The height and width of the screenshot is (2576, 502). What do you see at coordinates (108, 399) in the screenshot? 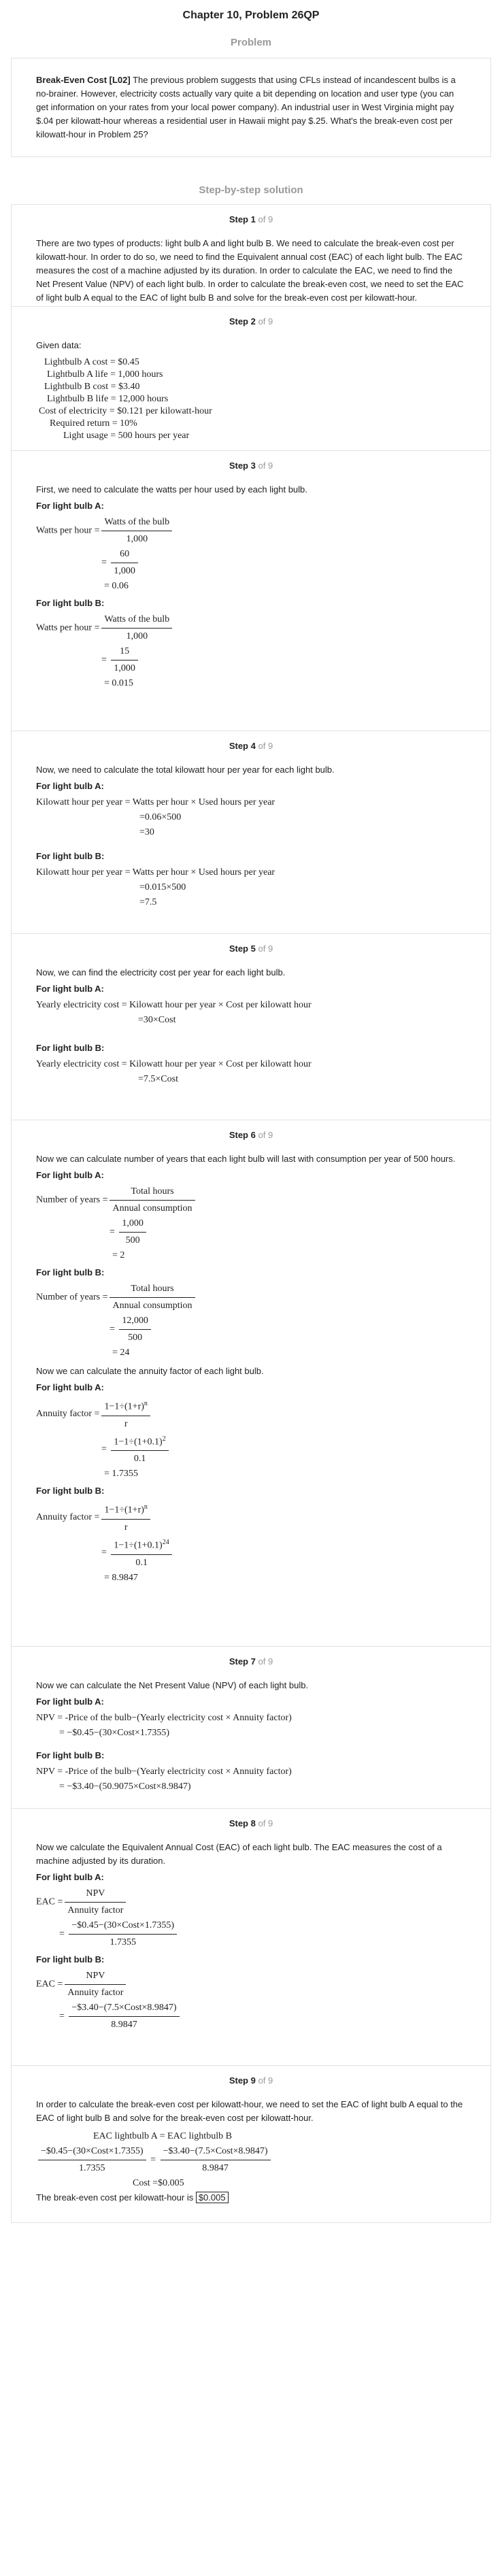
I see `given-row: Lightbulb B life = 12,000 hours` at bounding box center [108, 399].